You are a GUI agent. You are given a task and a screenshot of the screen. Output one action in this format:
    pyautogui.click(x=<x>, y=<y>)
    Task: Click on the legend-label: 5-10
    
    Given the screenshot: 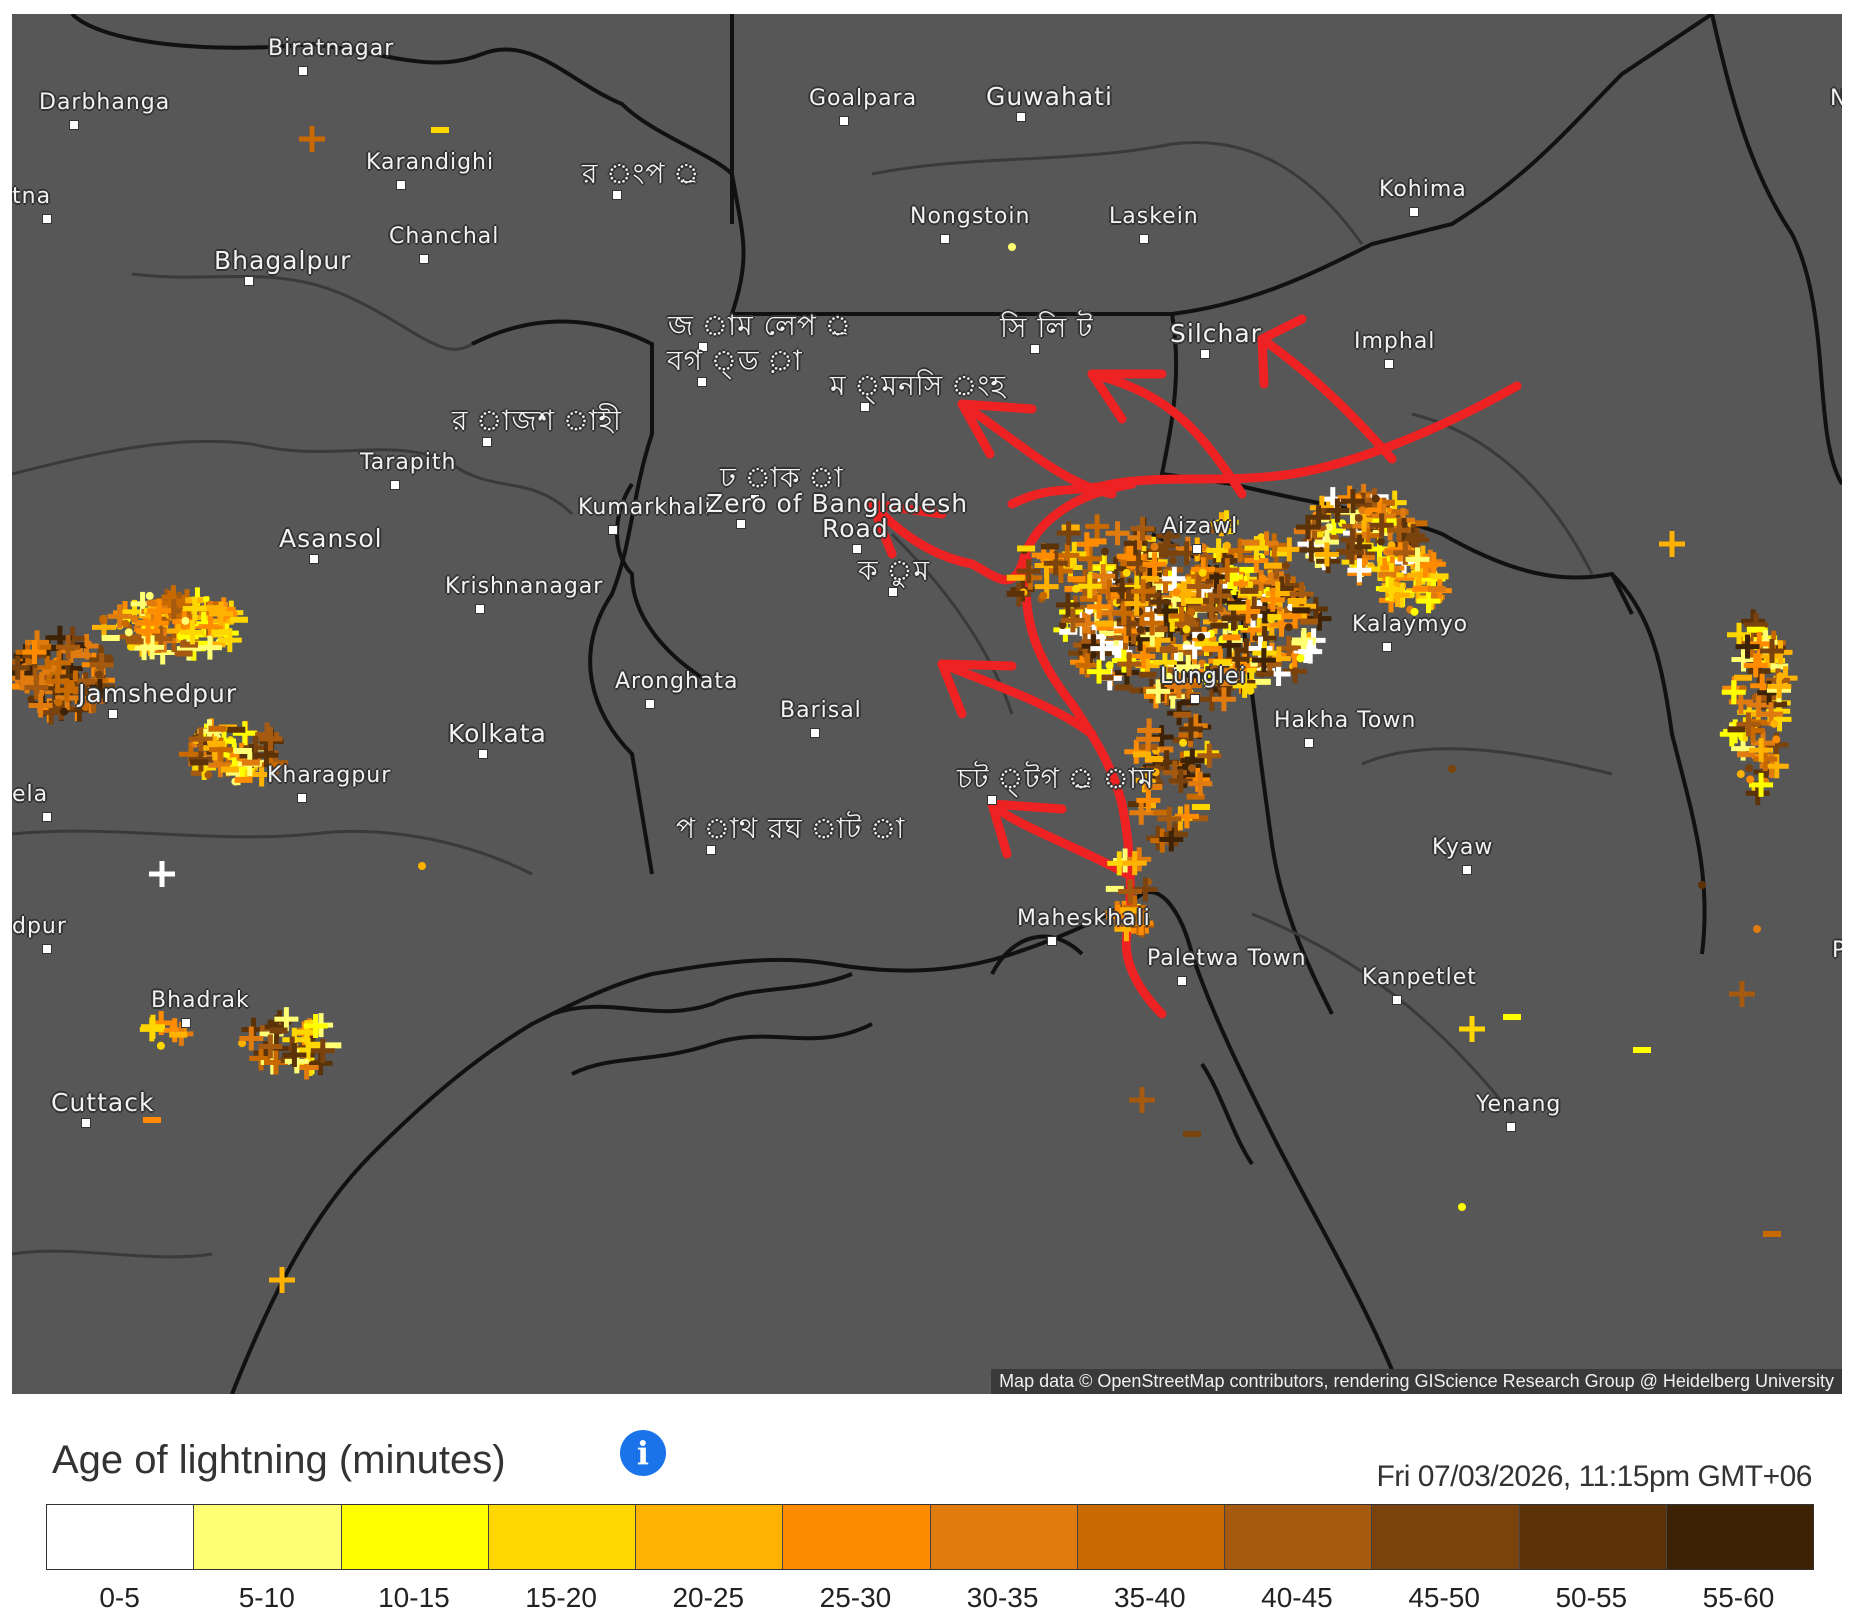 What is the action you would take?
    pyautogui.click(x=266, y=1597)
    